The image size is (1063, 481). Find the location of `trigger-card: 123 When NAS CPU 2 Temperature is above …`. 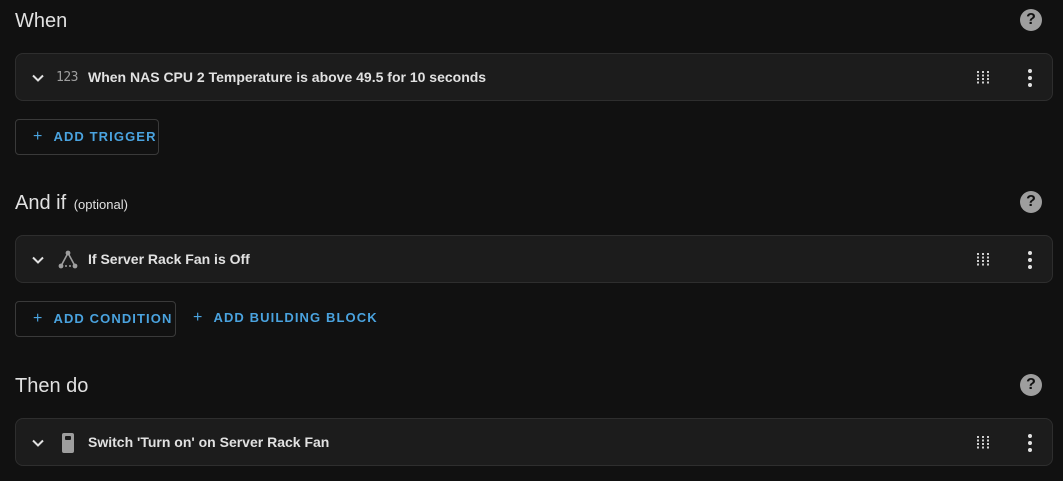

trigger-card: 123 When NAS CPU 2 Temperature is above … is located at coordinates (534, 77).